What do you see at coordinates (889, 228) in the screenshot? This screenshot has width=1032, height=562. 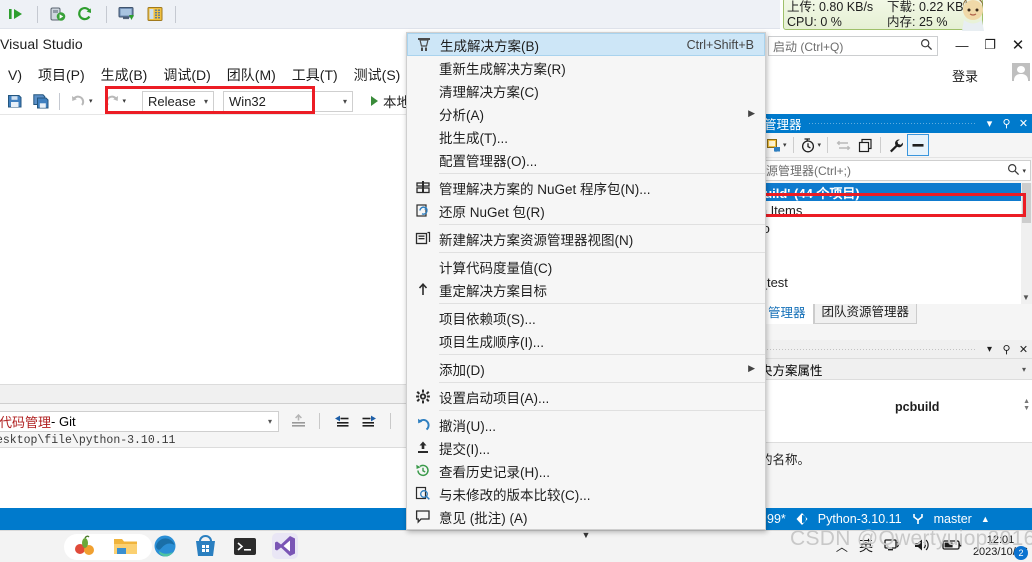 I see `tree-row: ncio` at bounding box center [889, 228].